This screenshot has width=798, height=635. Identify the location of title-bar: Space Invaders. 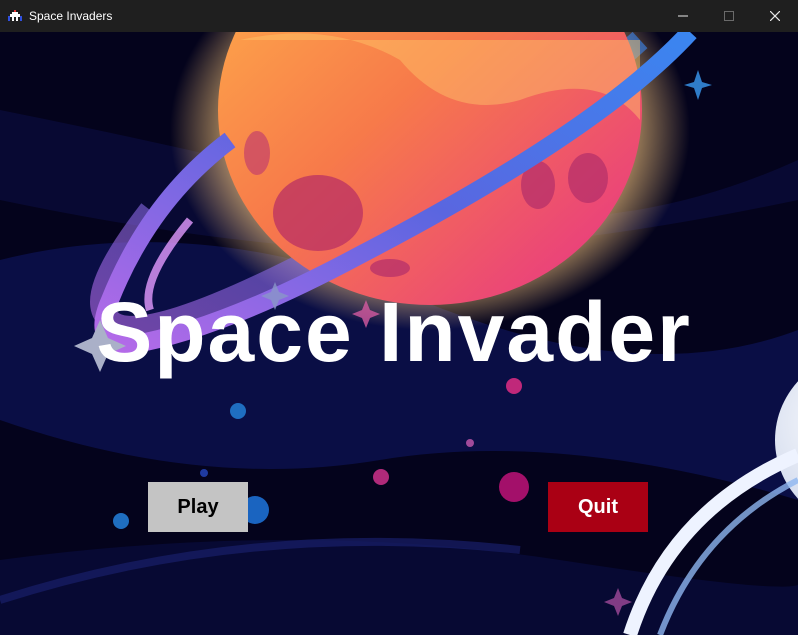
(399, 16).